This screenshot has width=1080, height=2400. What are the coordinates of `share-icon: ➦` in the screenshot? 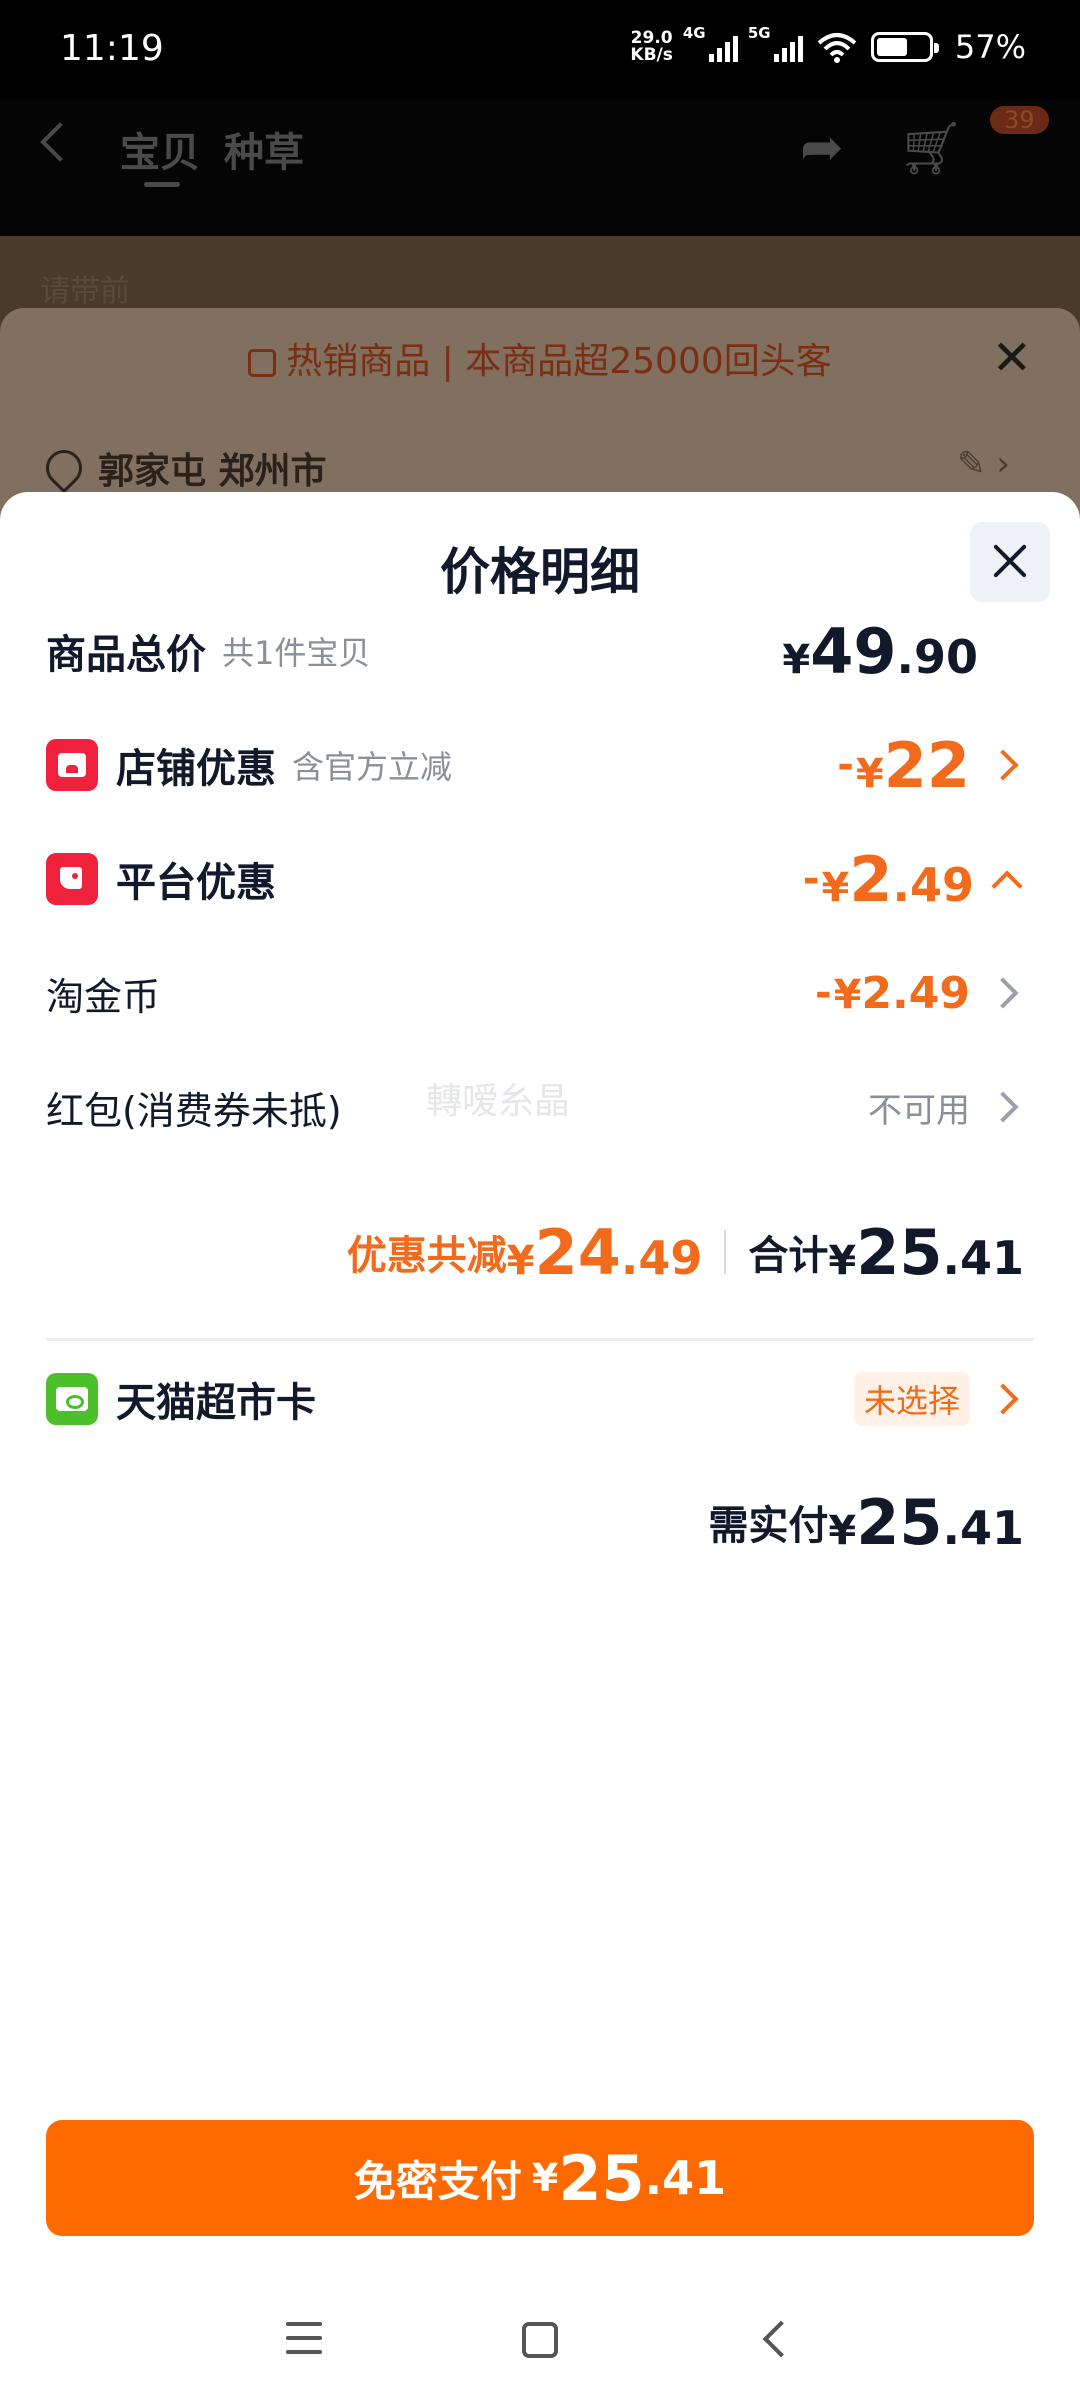 It's located at (822, 148).